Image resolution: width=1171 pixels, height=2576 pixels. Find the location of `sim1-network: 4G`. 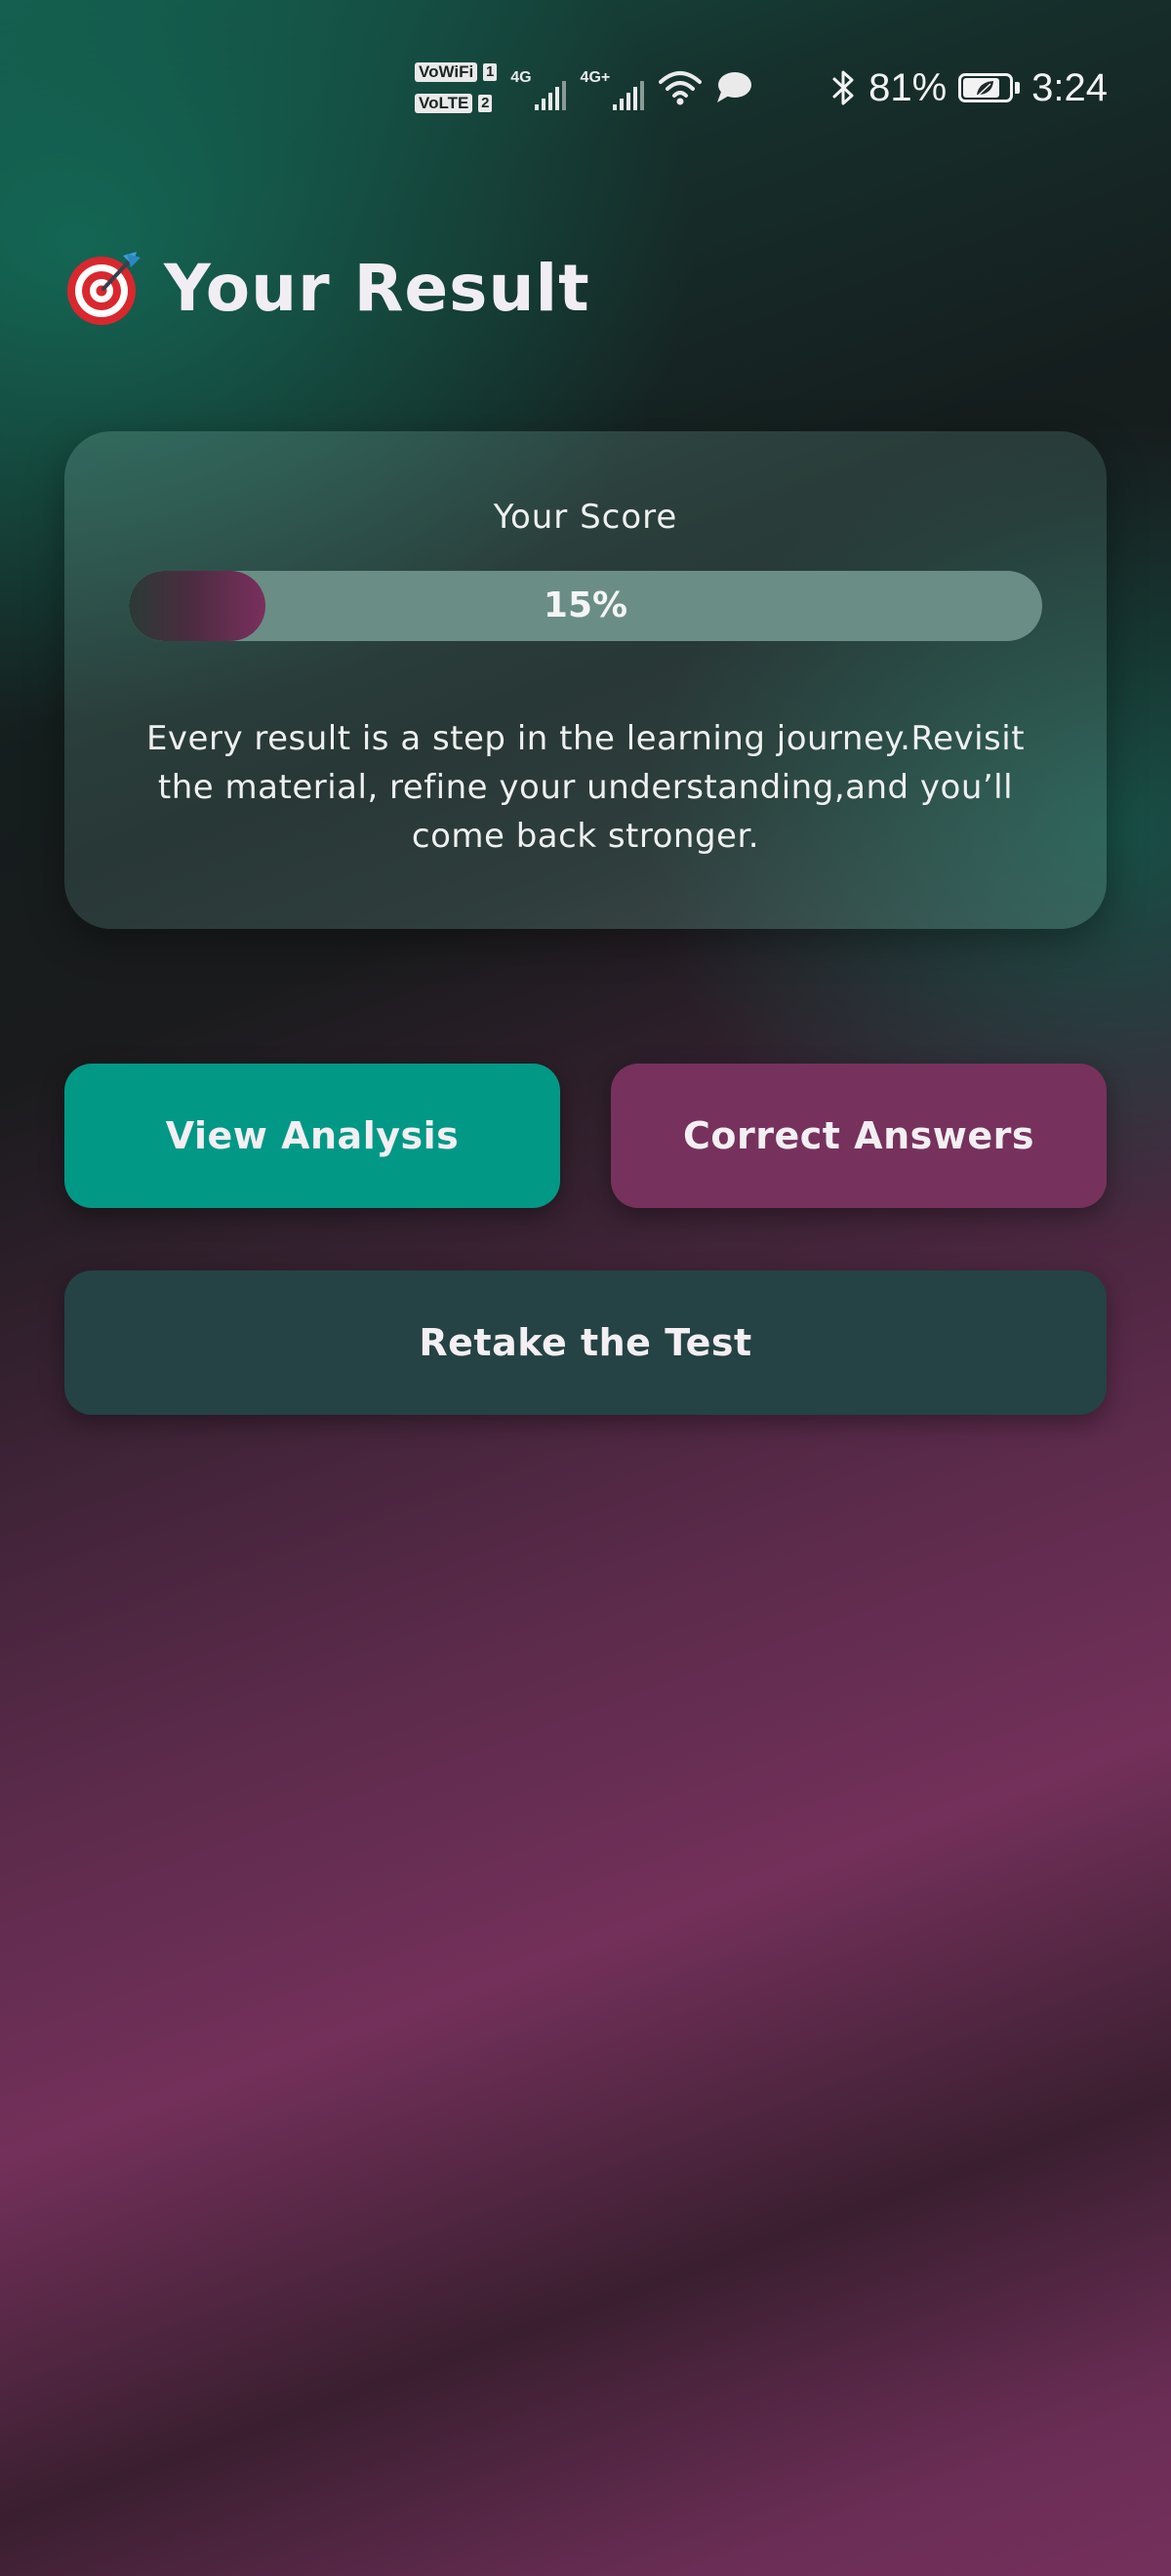

sim1-network: 4G is located at coordinates (538, 87).